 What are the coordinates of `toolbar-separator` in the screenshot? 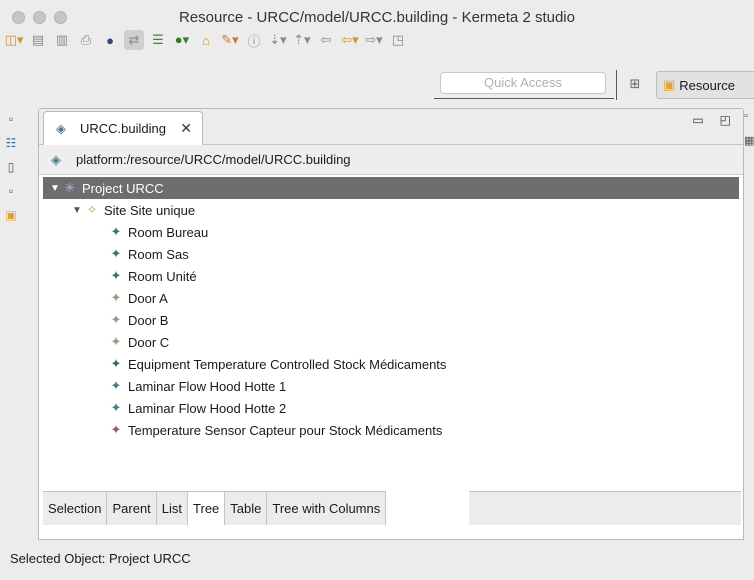 It's located at (616, 85).